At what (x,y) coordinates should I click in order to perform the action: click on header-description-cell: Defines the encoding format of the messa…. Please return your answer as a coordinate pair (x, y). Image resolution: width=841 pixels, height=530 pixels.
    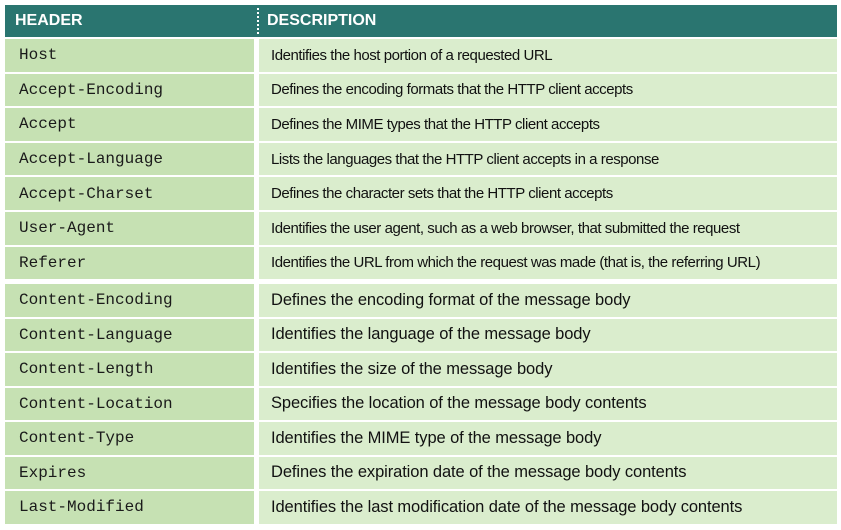
    Looking at the image, I should click on (548, 300).